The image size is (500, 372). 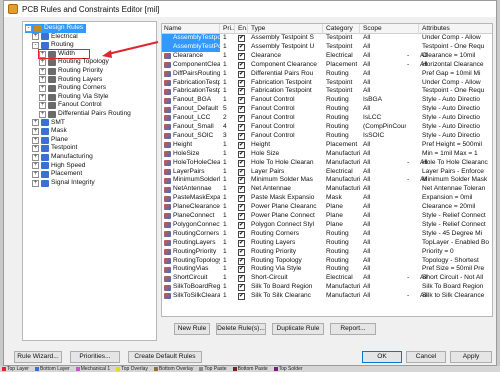 What do you see at coordinates (298, 329) in the screenshot?
I see `duplicate-rule-button: Duplicate Rule` at bounding box center [298, 329].